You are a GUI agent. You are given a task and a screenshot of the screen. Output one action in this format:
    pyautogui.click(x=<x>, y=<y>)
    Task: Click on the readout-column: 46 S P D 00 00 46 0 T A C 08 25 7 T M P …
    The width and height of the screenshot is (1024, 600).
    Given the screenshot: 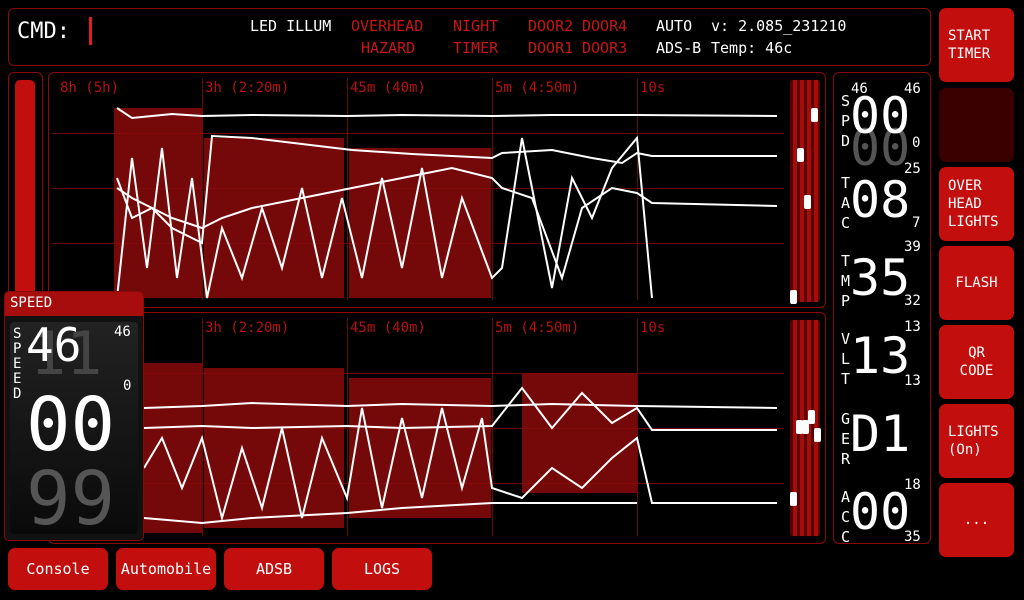 What is the action you would take?
    pyautogui.click(x=882, y=309)
    